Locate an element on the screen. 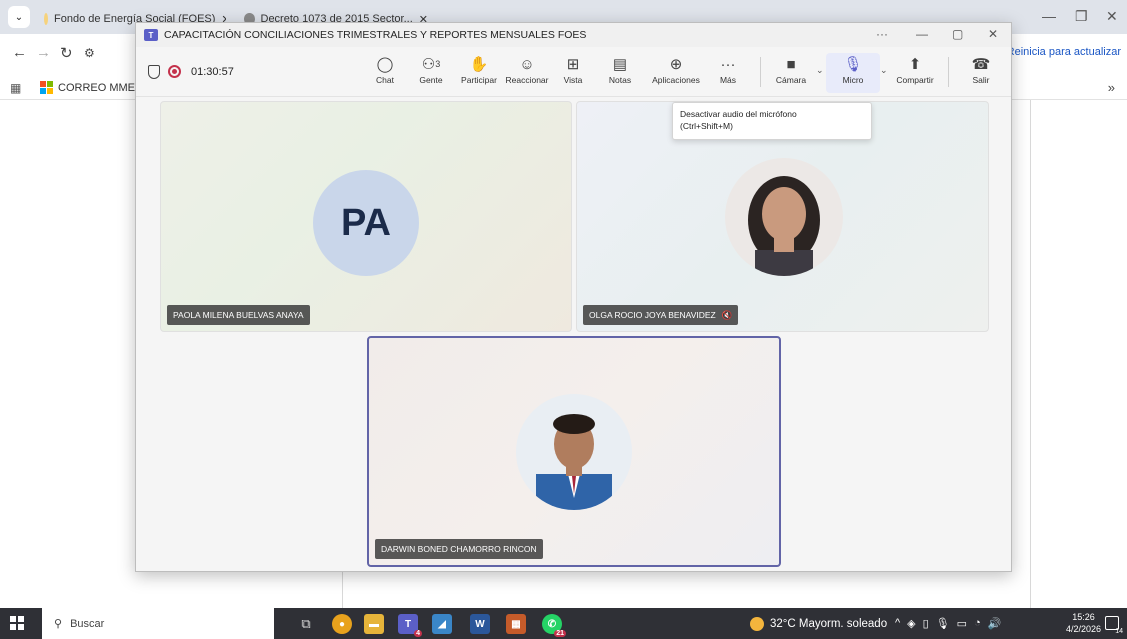  mic-options-chevron-icon: ⌄ is located at coordinates (884, 70).